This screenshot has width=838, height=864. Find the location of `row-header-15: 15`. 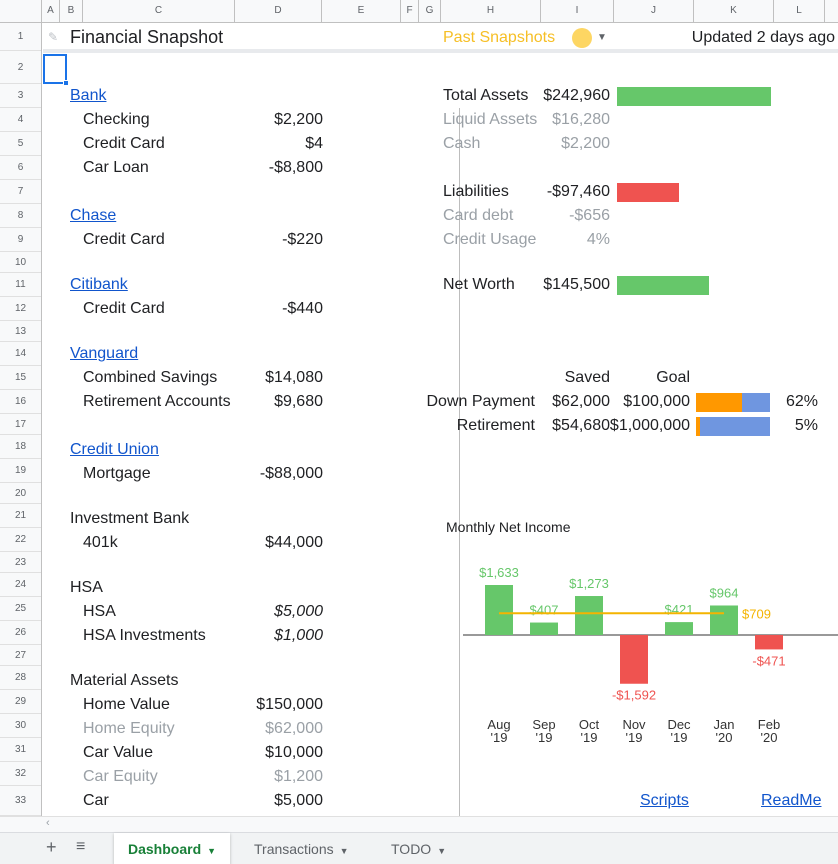

row-header-15: 15 is located at coordinates (20, 378).